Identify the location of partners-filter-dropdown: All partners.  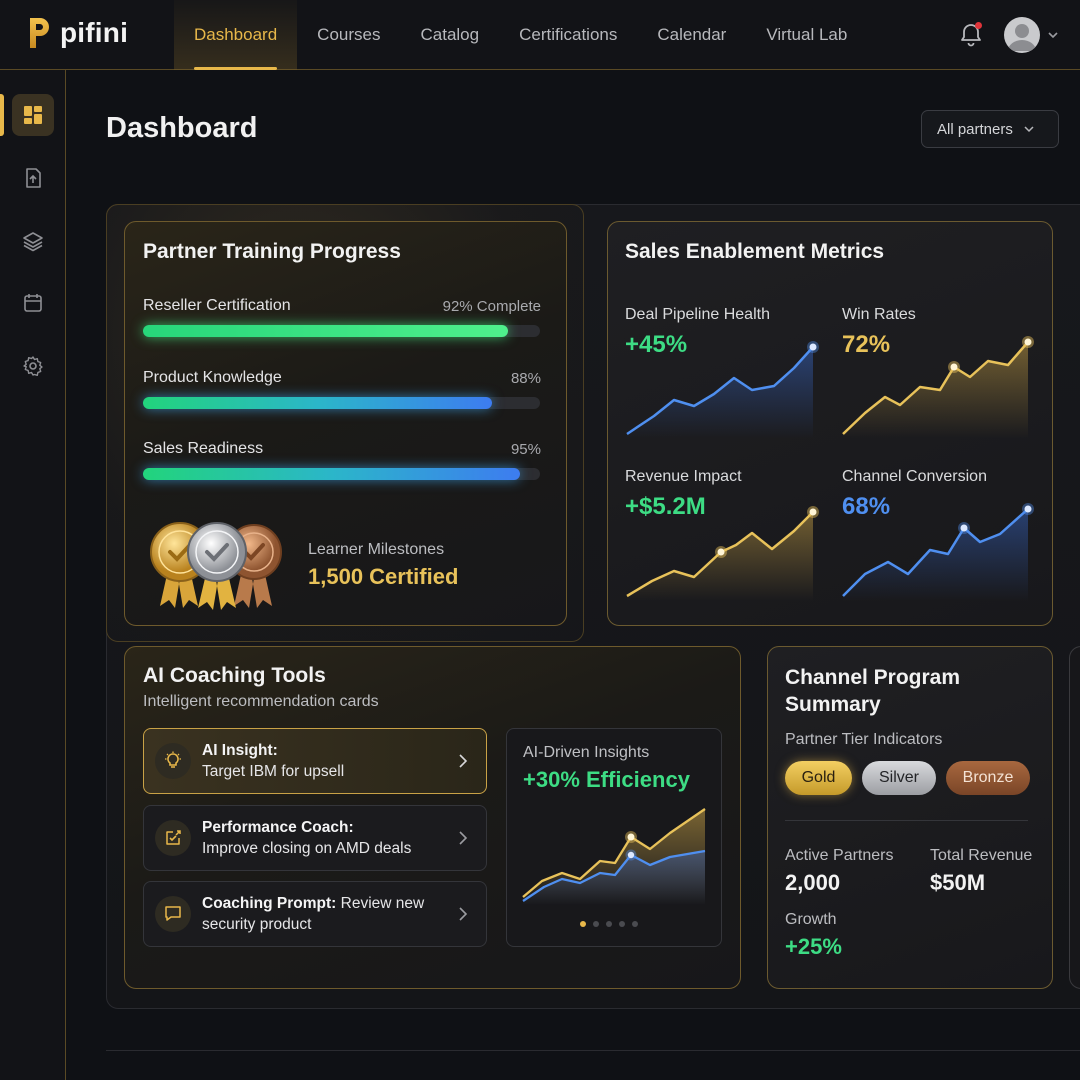
(990, 129).